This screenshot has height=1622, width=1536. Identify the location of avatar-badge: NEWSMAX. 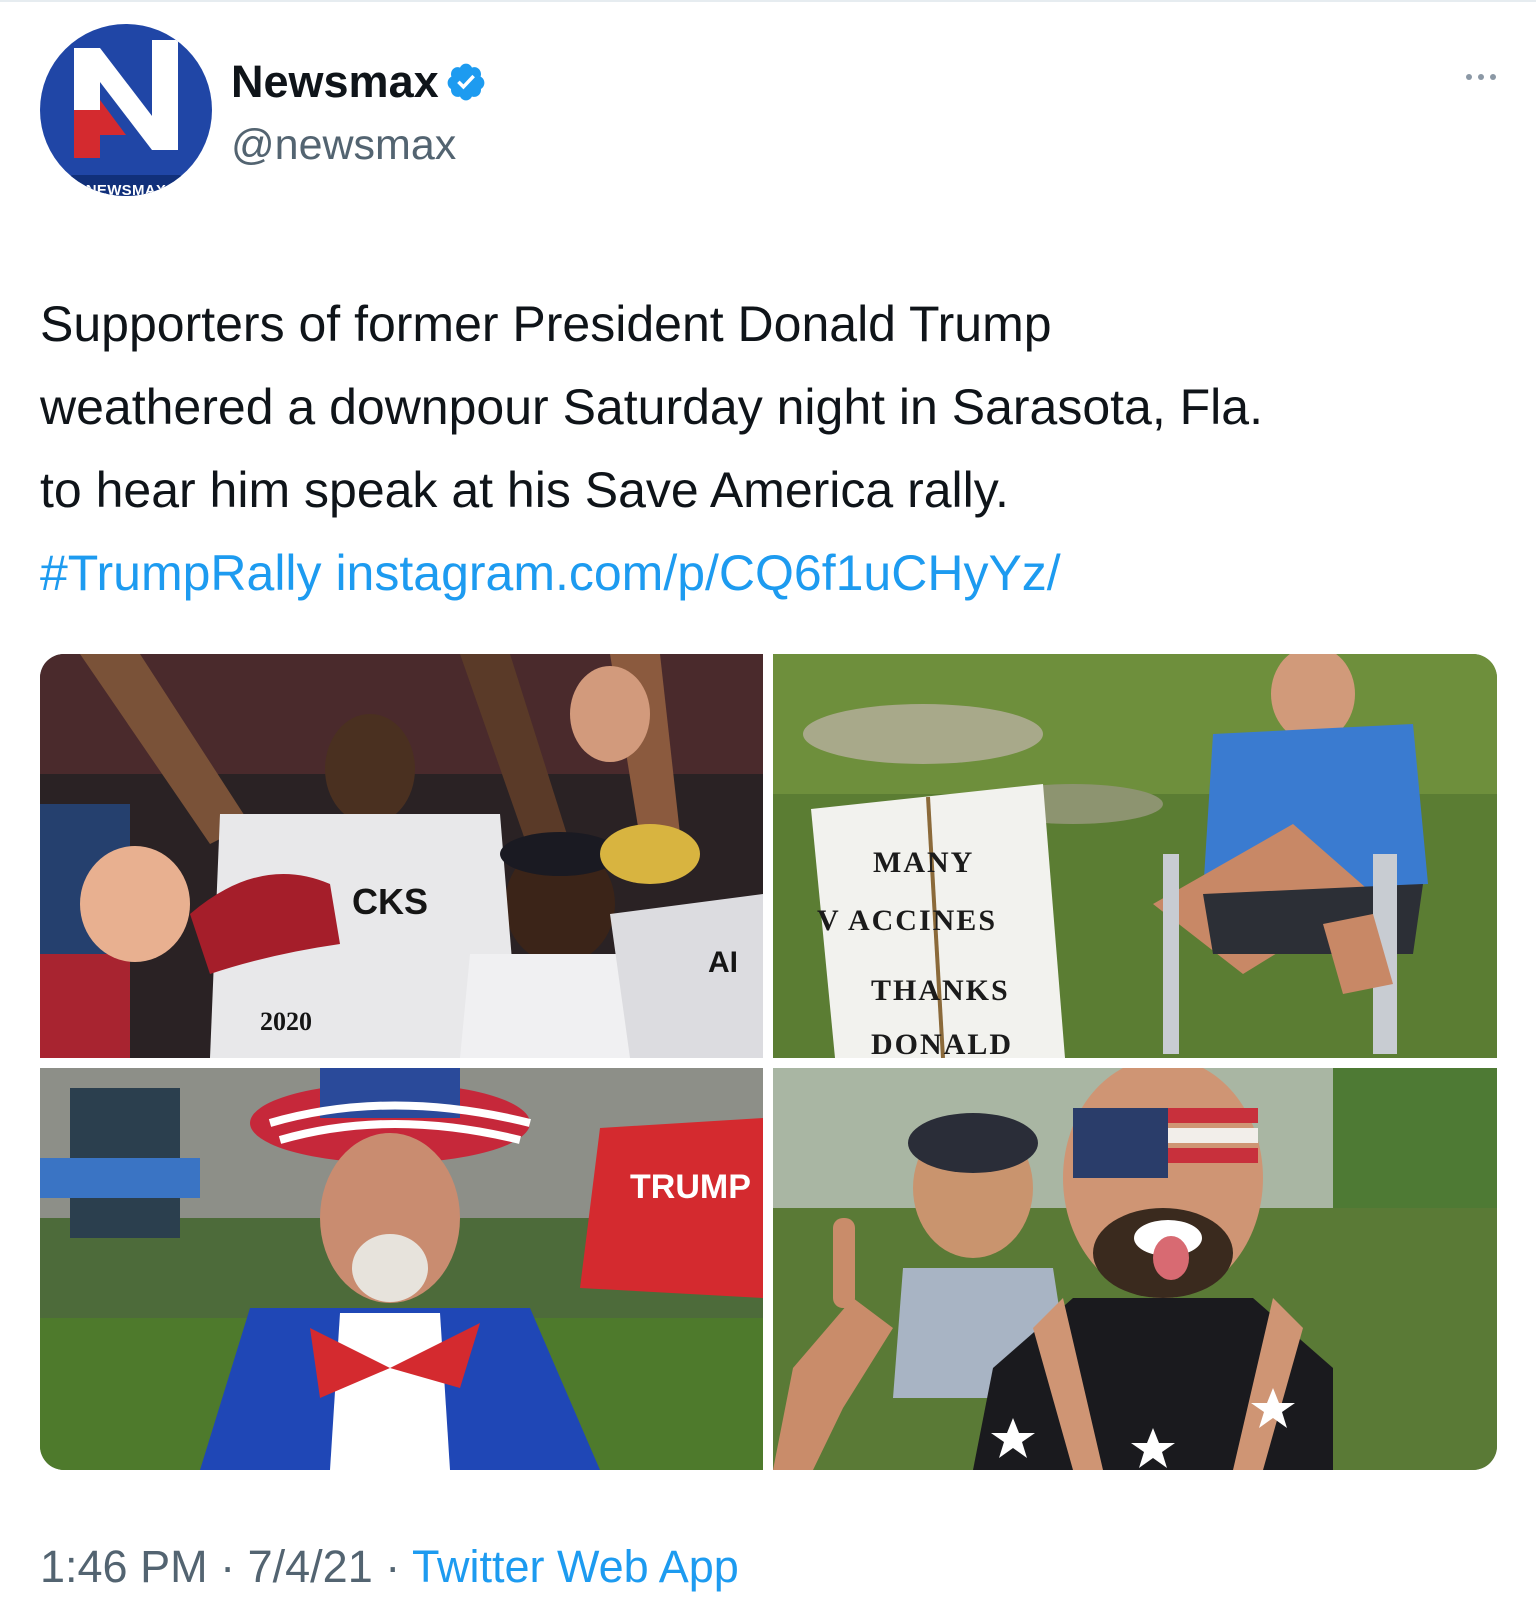
(126, 185).